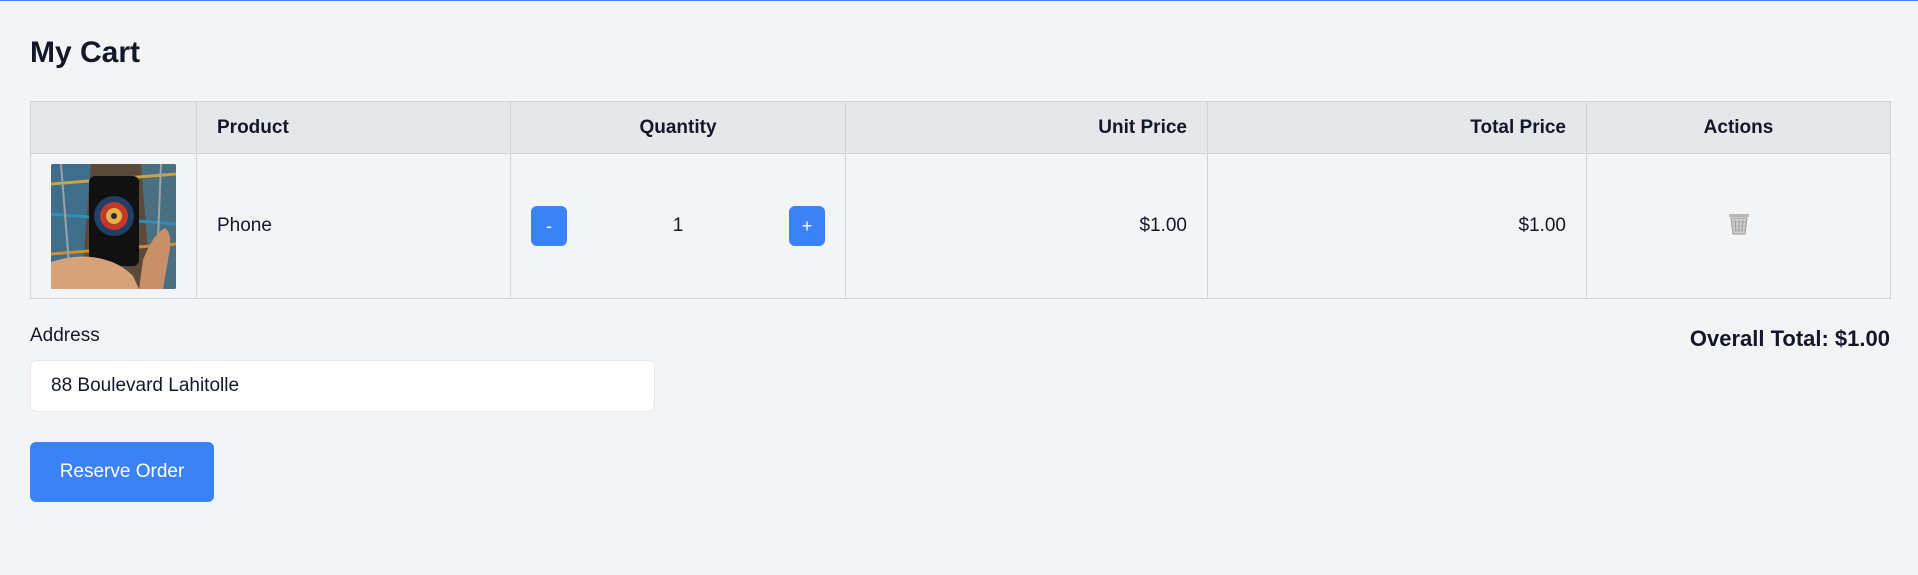 The width and height of the screenshot is (1918, 575). What do you see at coordinates (65, 335) in the screenshot?
I see `address-label: Address` at bounding box center [65, 335].